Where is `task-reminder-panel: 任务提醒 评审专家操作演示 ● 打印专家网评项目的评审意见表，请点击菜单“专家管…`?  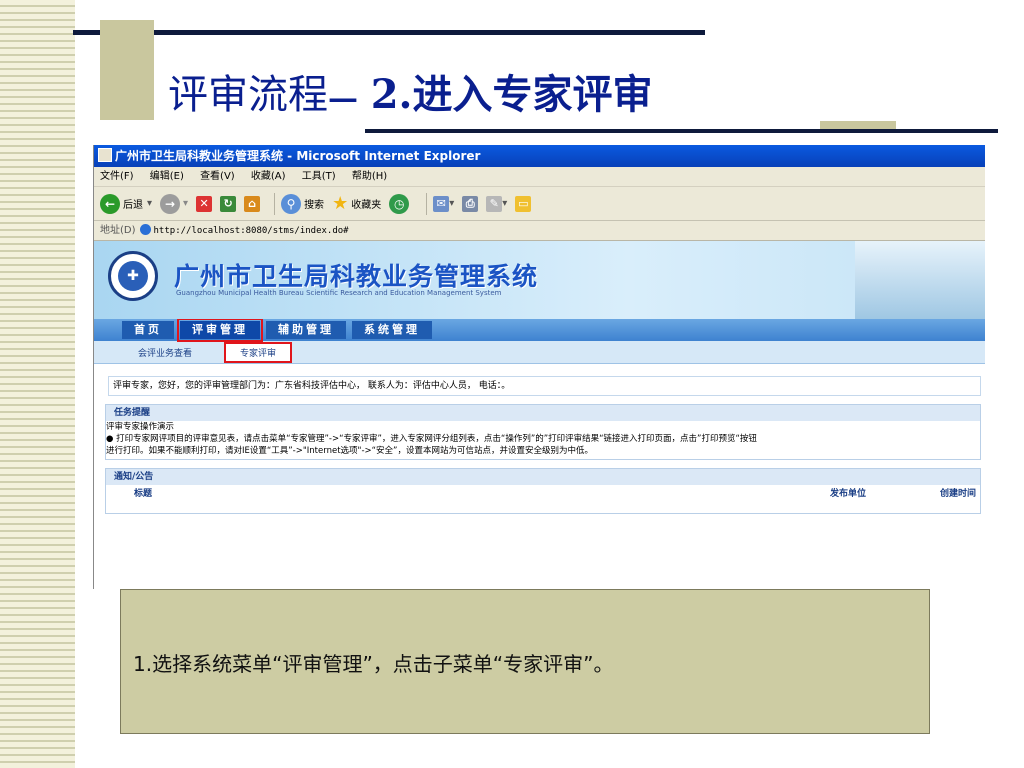
task-reminder-panel: 任务提醒 评审专家操作演示 ● 打印专家网评项目的评审意见表，请点击菜单“专家管… is located at coordinates (543, 432).